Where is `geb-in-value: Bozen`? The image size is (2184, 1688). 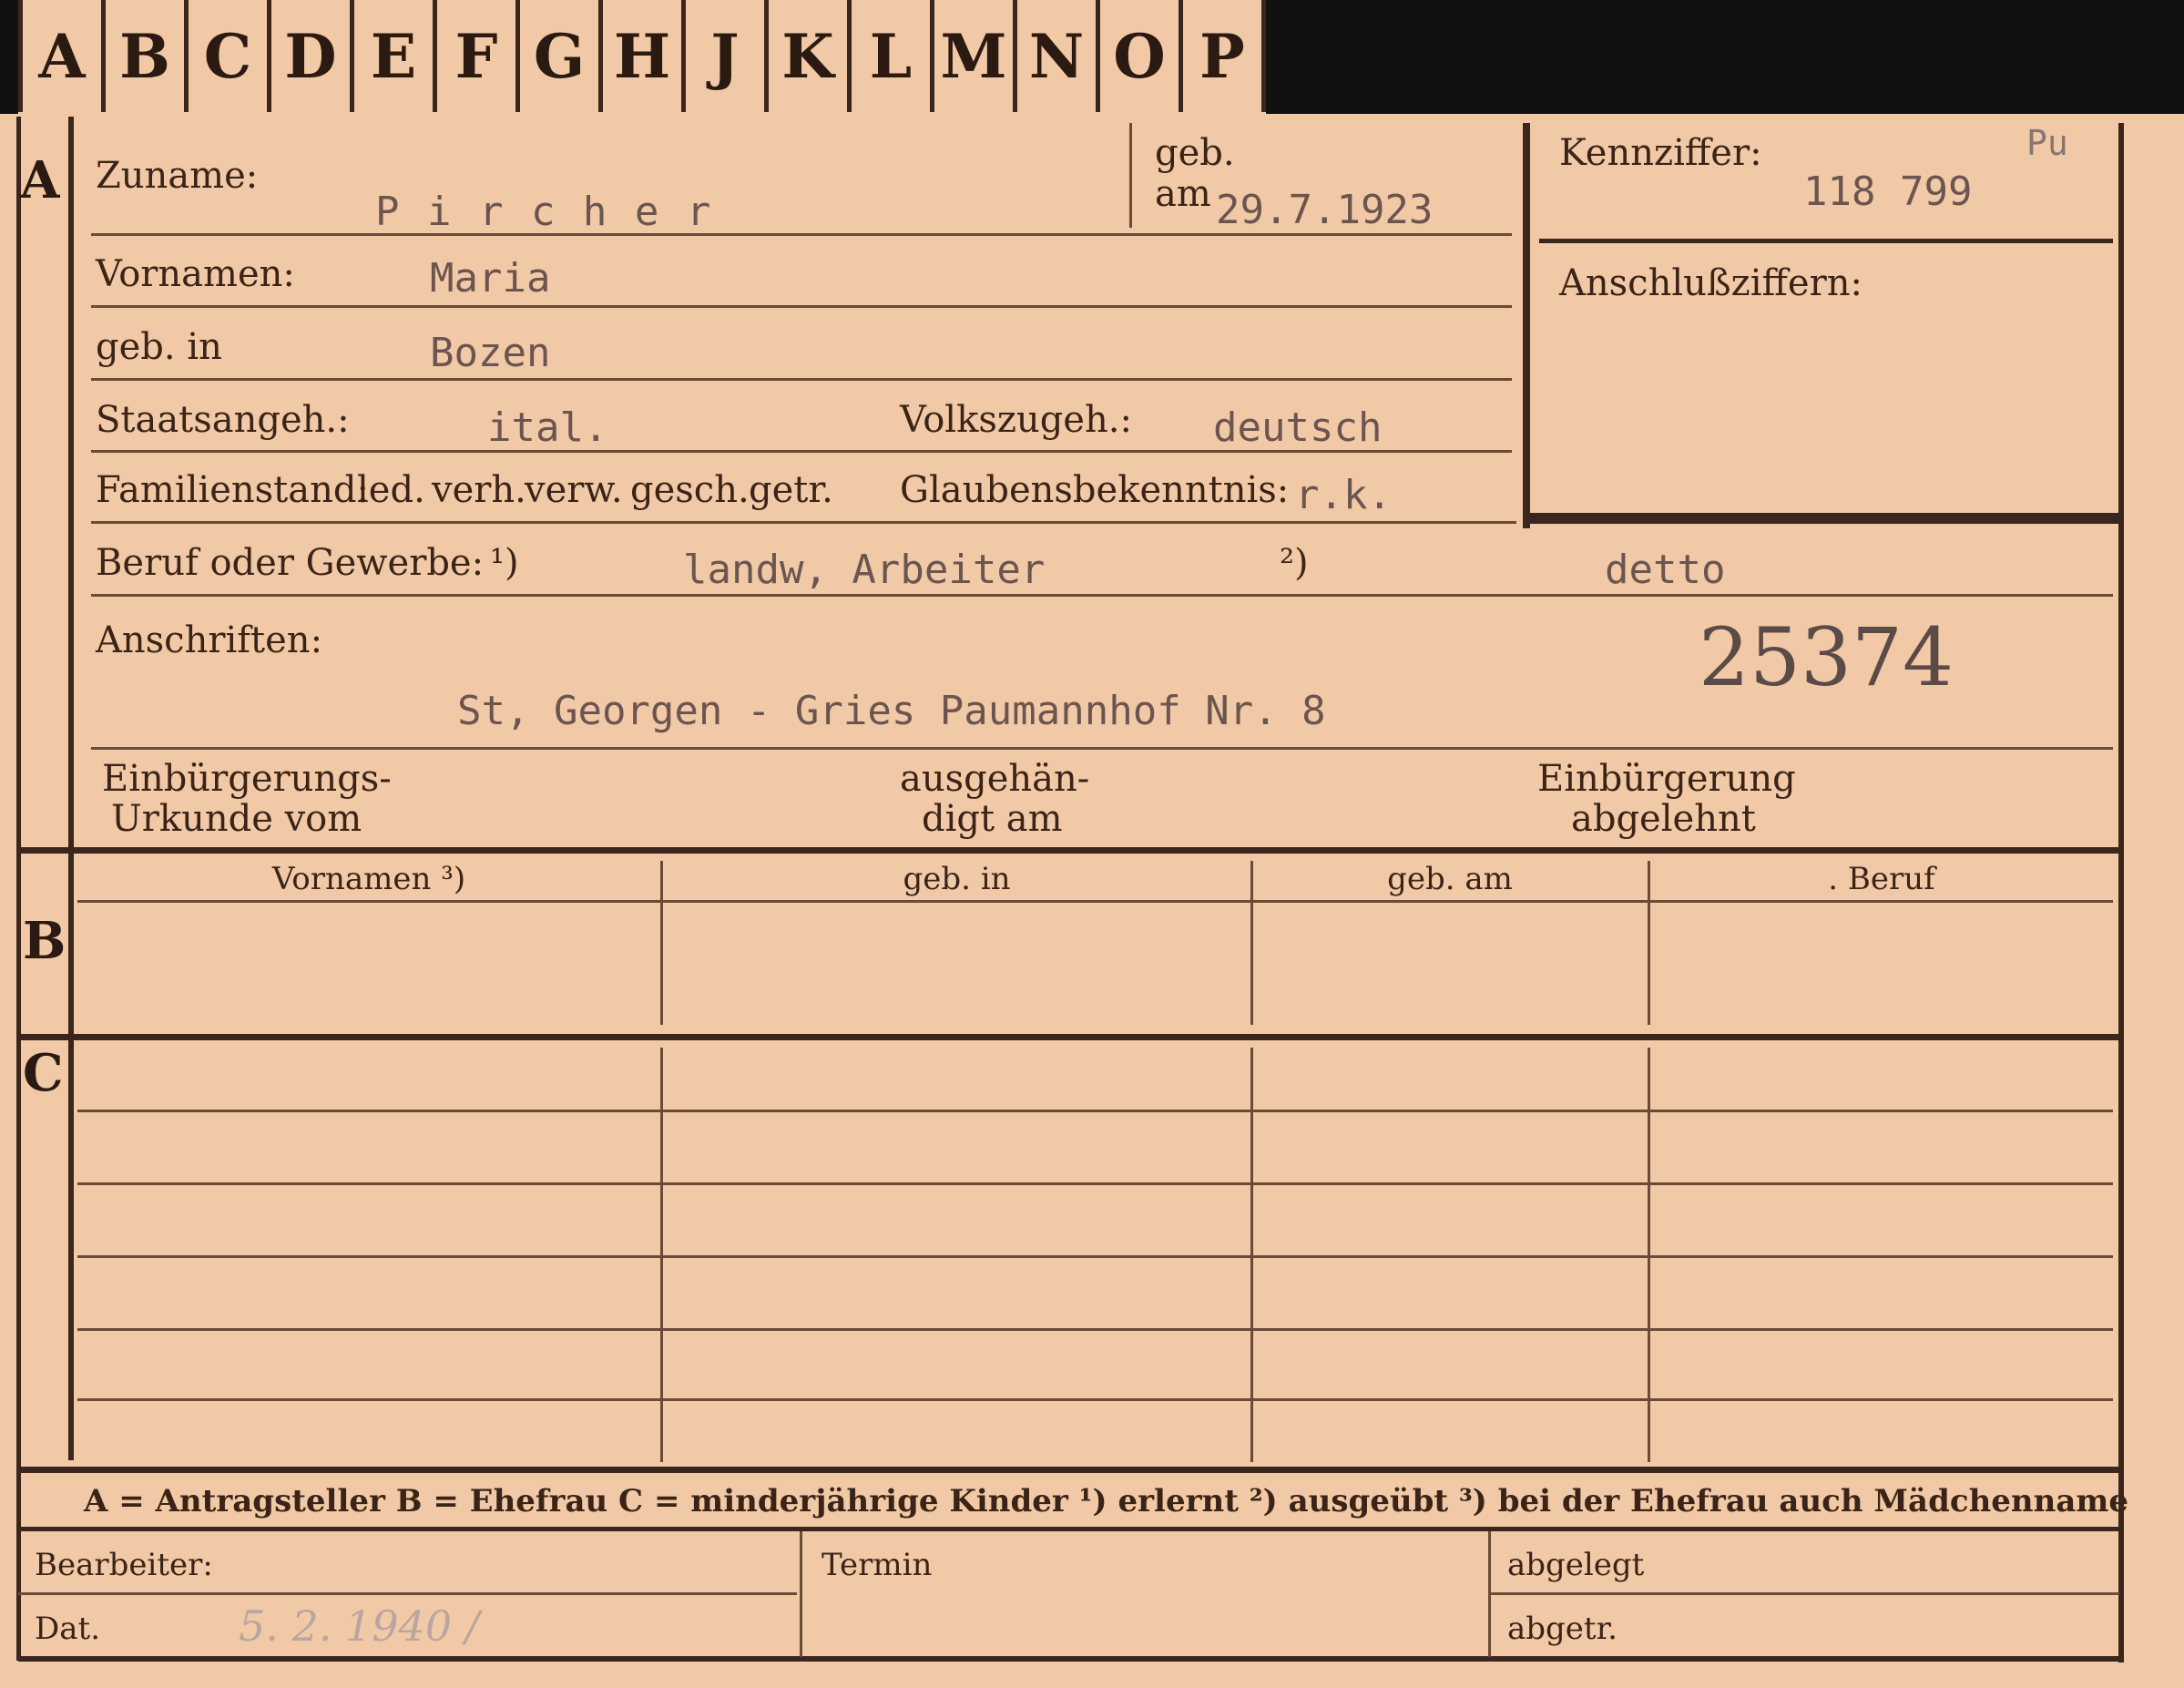 geb-in-value: Bozen is located at coordinates (490, 353).